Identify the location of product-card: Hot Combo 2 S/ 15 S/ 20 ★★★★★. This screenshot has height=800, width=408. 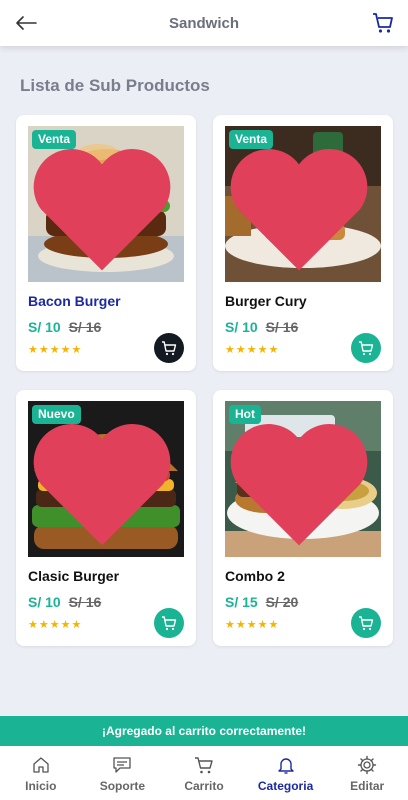
(303, 518).